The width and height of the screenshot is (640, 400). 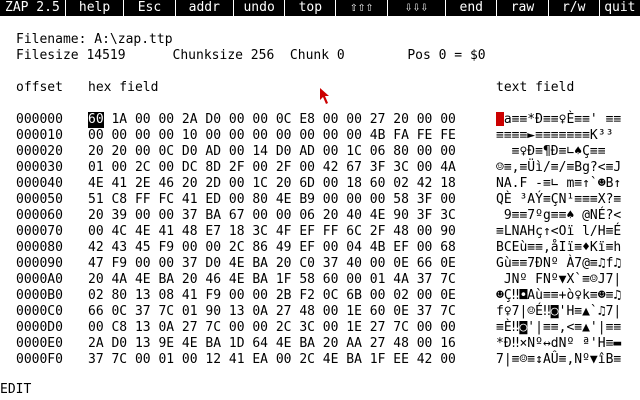 What do you see at coordinates (417, 8) in the screenshot?
I see `menu-page-down: ⇩⇩⇩` at bounding box center [417, 8].